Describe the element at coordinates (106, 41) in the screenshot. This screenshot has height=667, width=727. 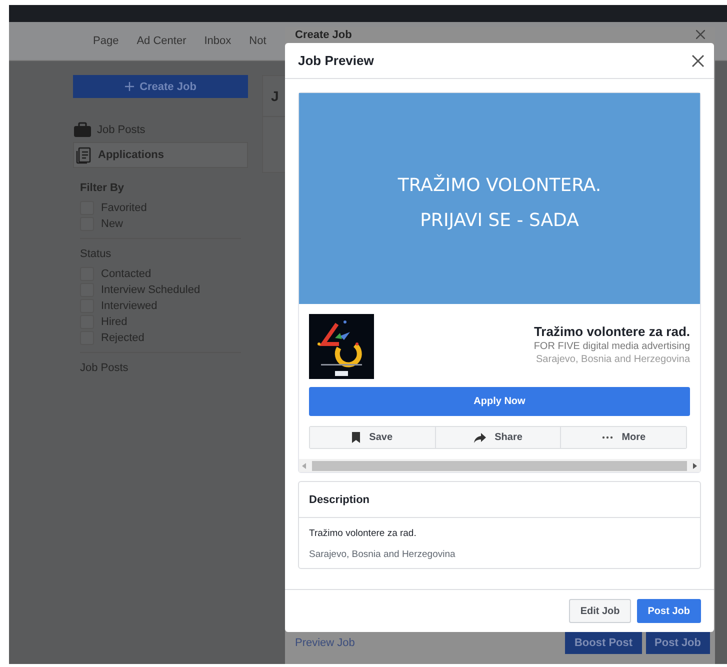
I see `nav-link: Page` at that location.